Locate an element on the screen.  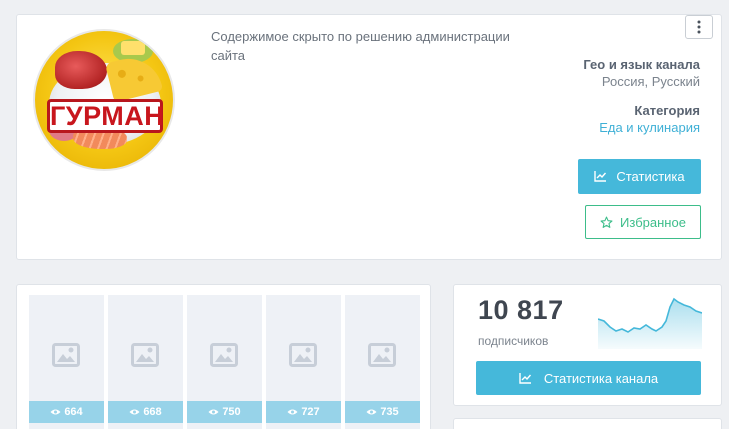
channel-avatar: ГУРМАН is located at coordinates (104, 100).